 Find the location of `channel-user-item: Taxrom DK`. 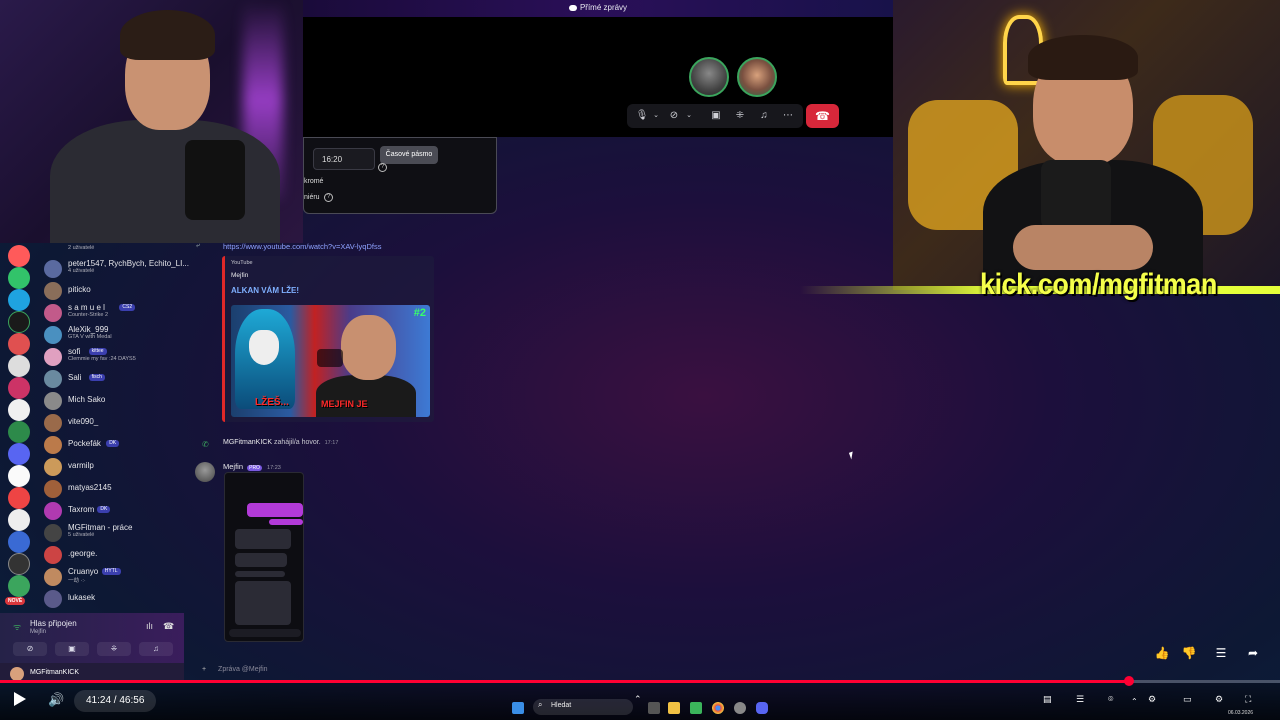

channel-user-item: Taxrom DK is located at coordinates (112, 511).